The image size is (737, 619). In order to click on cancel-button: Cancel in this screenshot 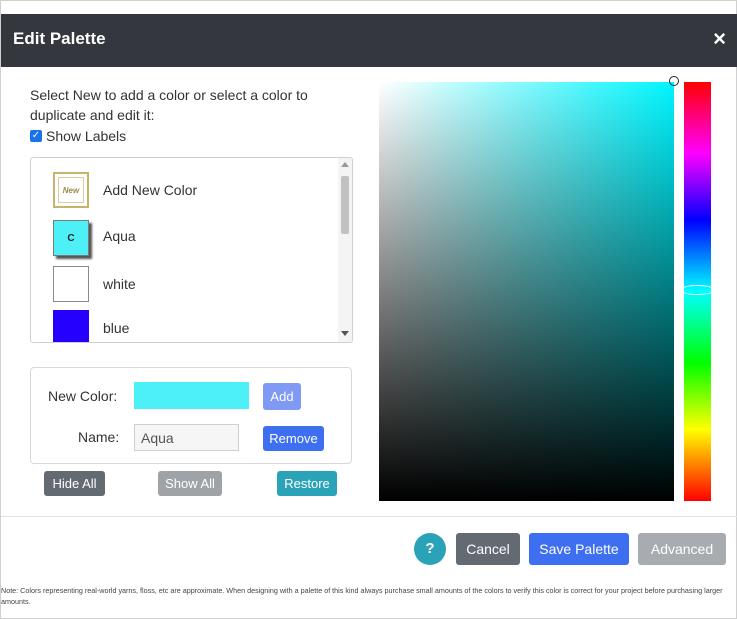, I will do `click(488, 549)`.